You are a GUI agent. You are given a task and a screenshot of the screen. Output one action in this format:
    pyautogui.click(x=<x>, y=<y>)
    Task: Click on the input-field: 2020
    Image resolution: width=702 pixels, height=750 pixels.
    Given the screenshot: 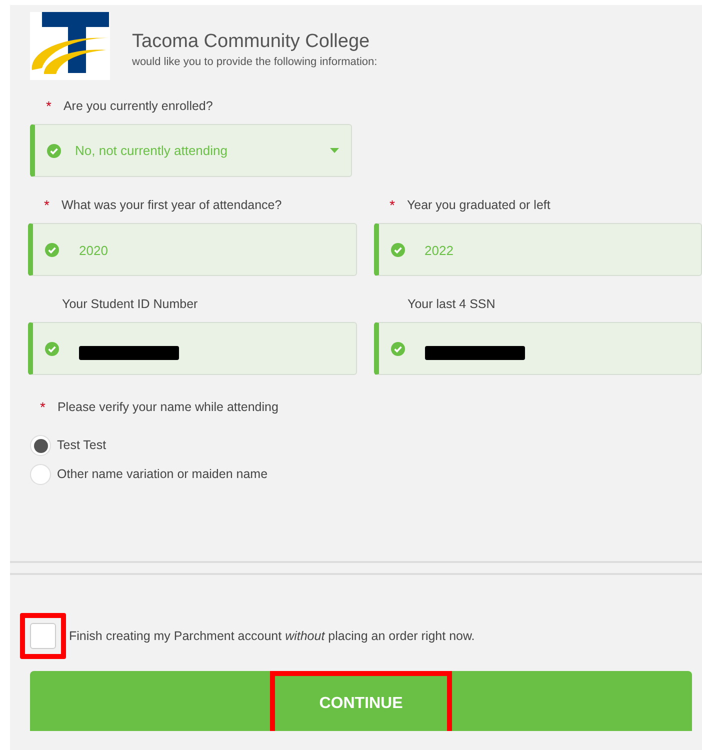 What is the action you would take?
    pyautogui.click(x=192, y=249)
    